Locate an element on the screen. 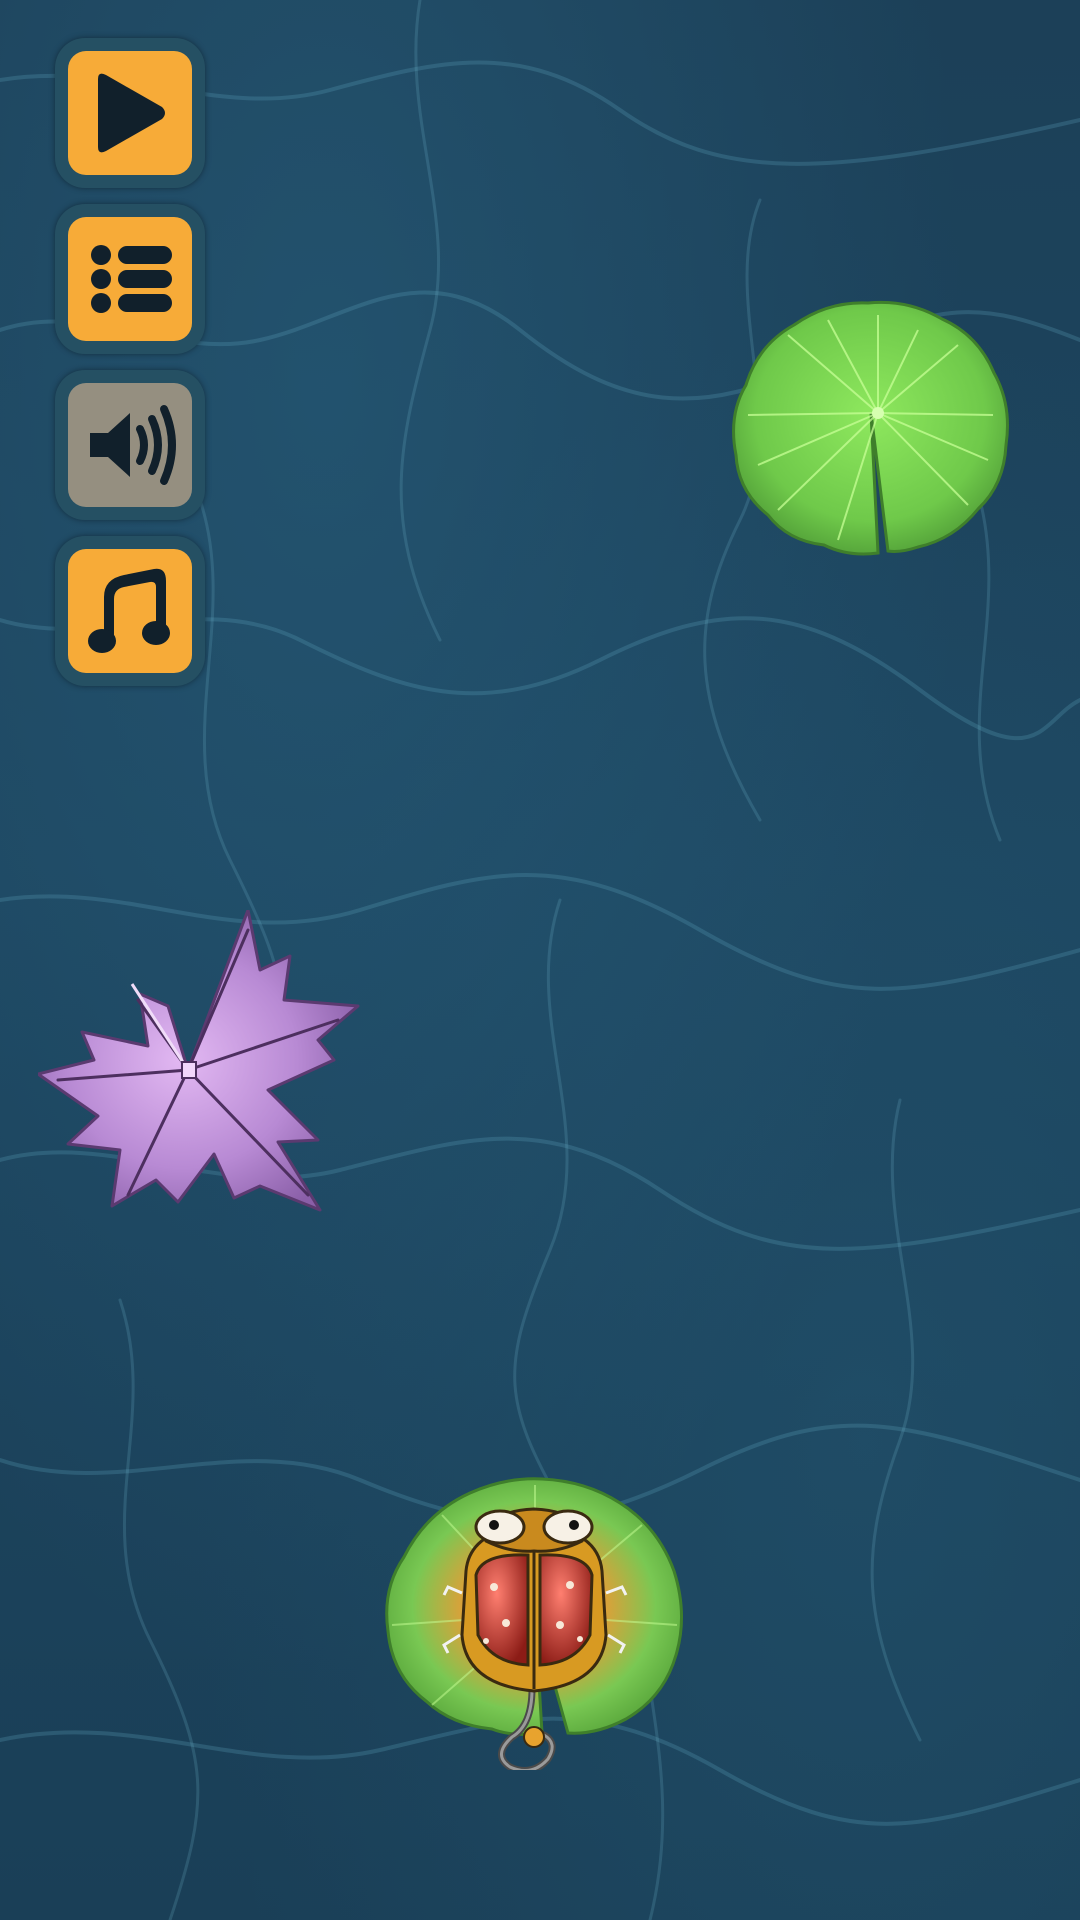  music-button is located at coordinates (130, 611).